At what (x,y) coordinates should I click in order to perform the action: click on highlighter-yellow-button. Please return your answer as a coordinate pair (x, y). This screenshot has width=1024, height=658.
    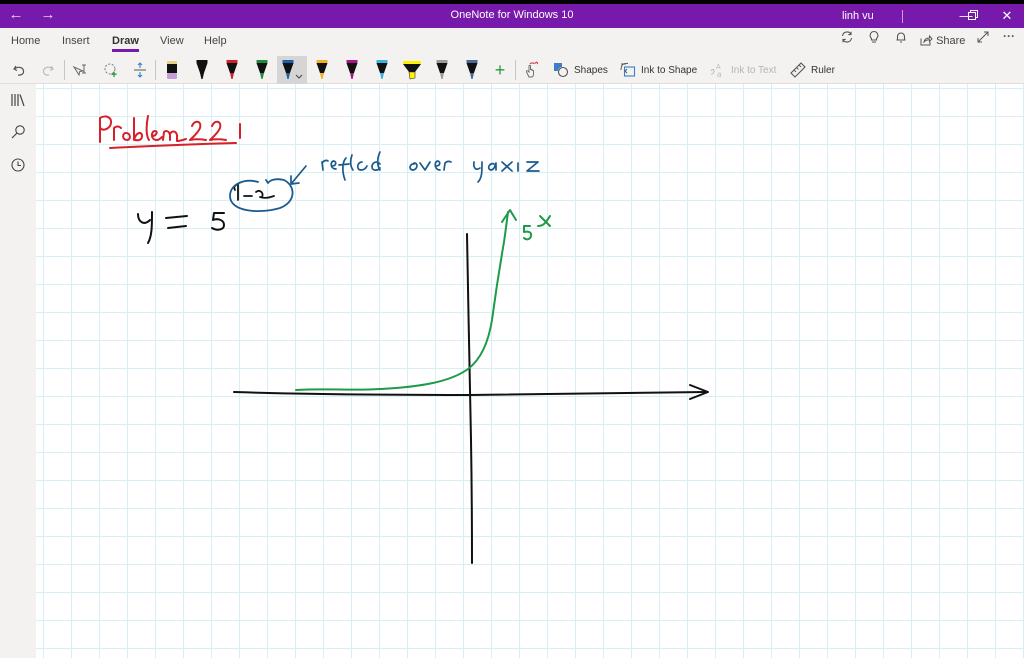
    Looking at the image, I should click on (412, 70).